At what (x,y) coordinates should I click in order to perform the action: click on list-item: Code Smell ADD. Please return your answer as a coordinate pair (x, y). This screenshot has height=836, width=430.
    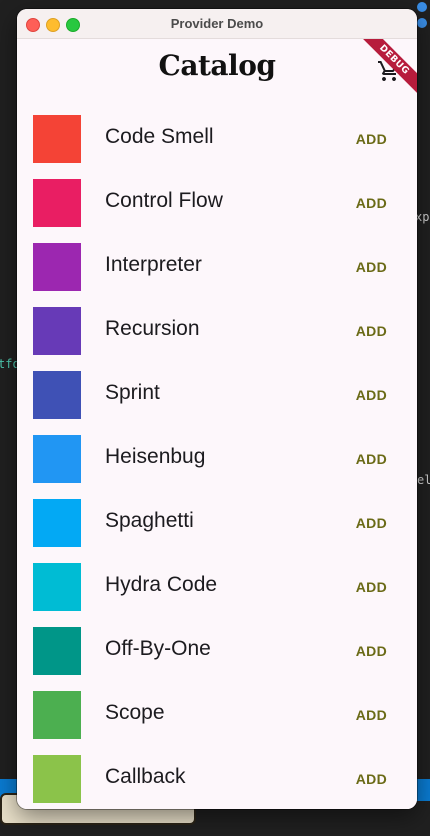
    Looking at the image, I should click on (217, 147).